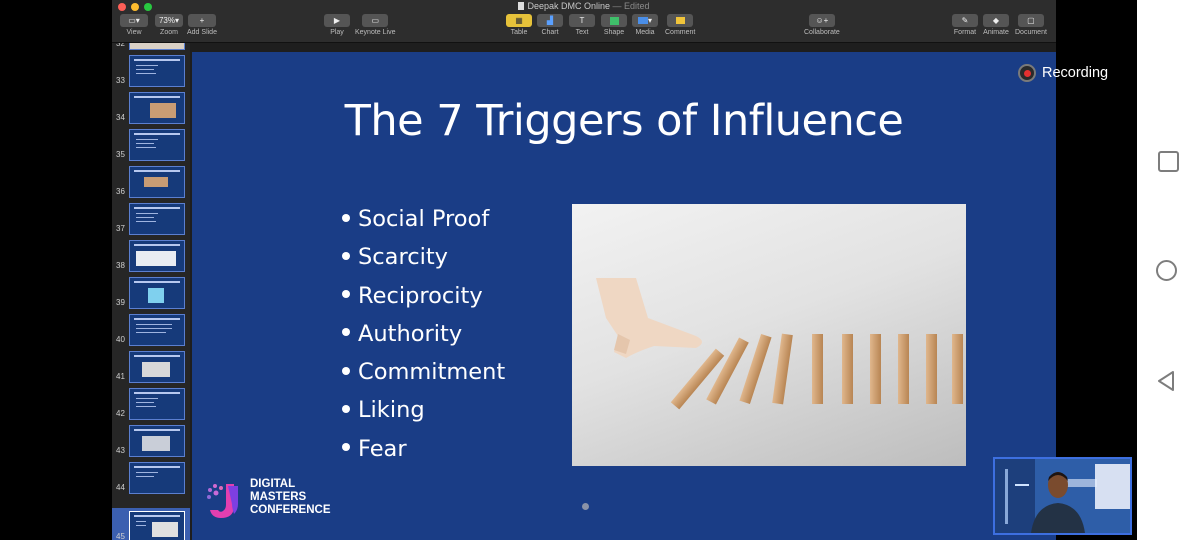 The height and width of the screenshot is (540, 1200). I want to click on document-label: Document, so click(1031, 32).